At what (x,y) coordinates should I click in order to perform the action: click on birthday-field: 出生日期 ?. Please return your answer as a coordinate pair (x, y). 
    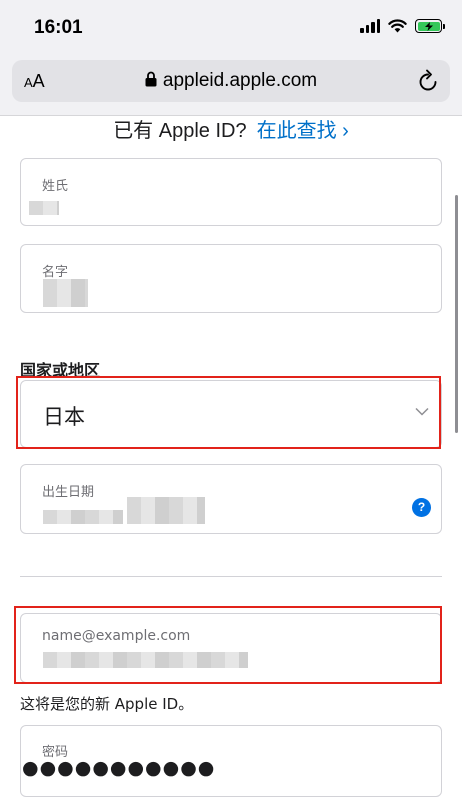
    Looking at the image, I should click on (231, 499).